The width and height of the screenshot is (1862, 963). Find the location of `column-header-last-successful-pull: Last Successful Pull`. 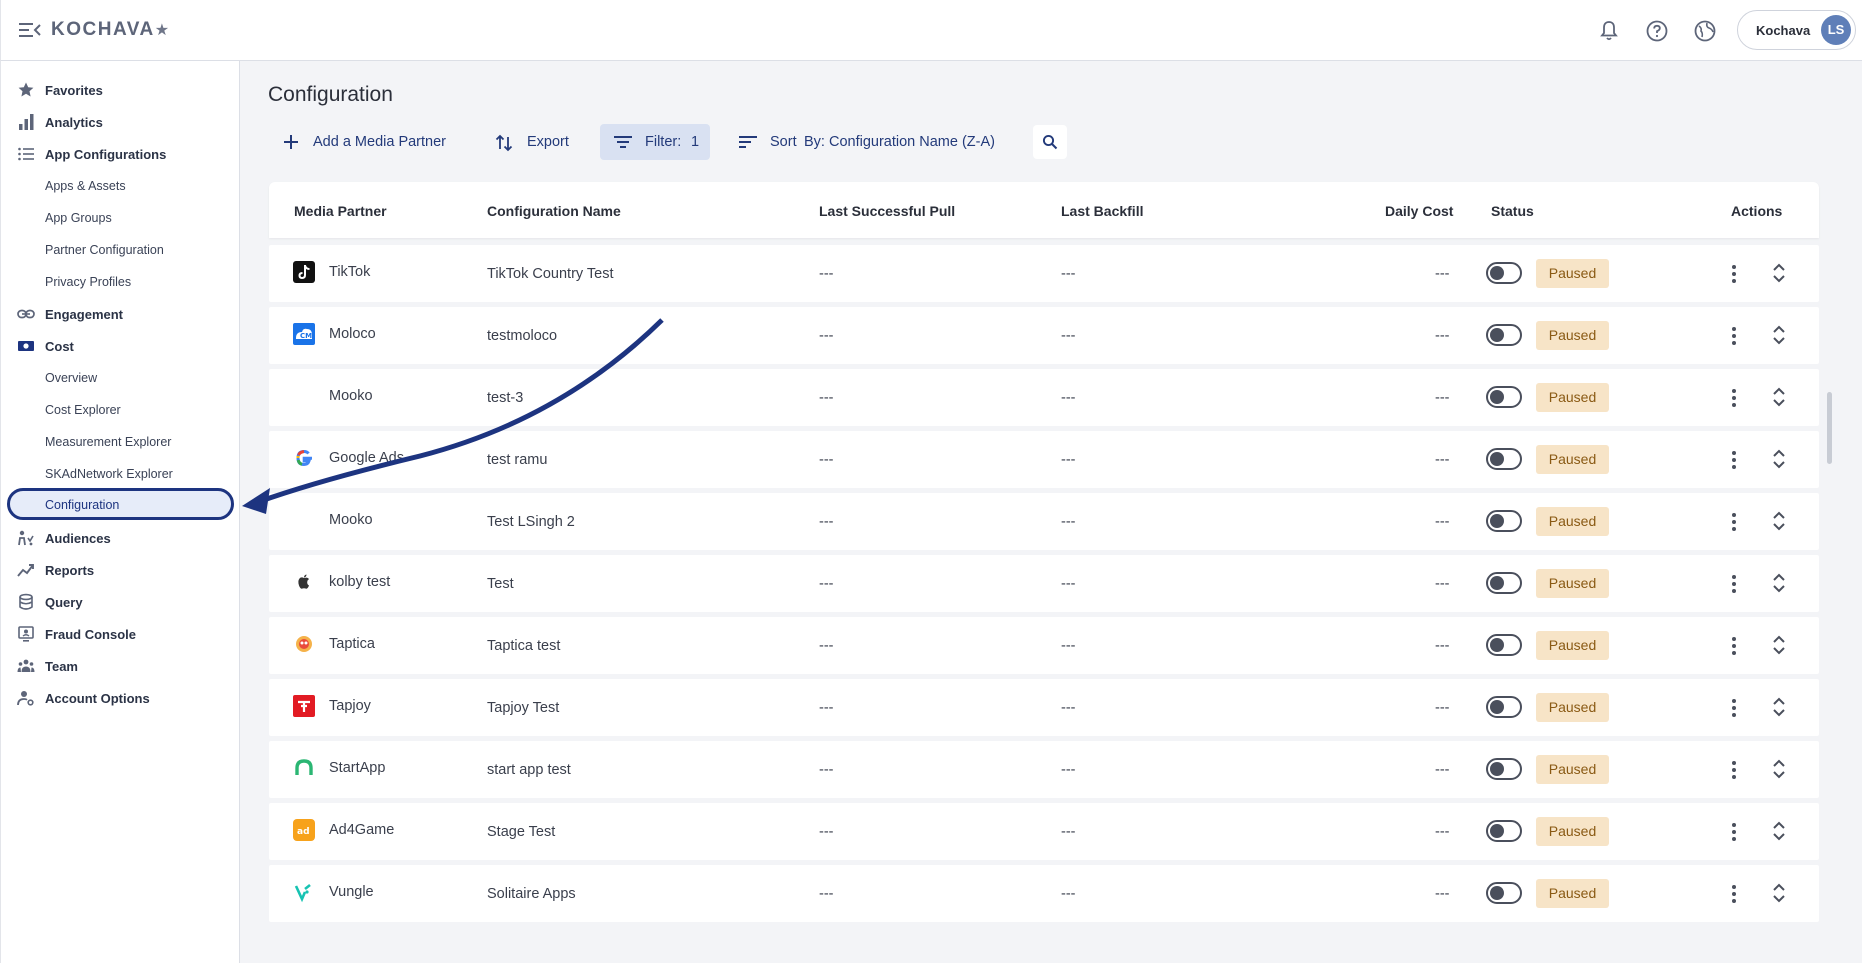

column-header-last-successful-pull: Last Successful Pull is located at coordinates (887, 211).